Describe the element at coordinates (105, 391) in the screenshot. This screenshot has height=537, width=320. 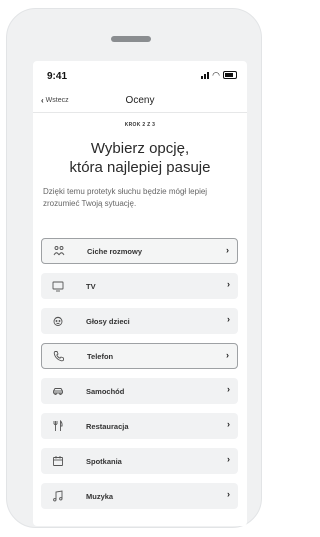
I see `option-label: Samochód` at that location.